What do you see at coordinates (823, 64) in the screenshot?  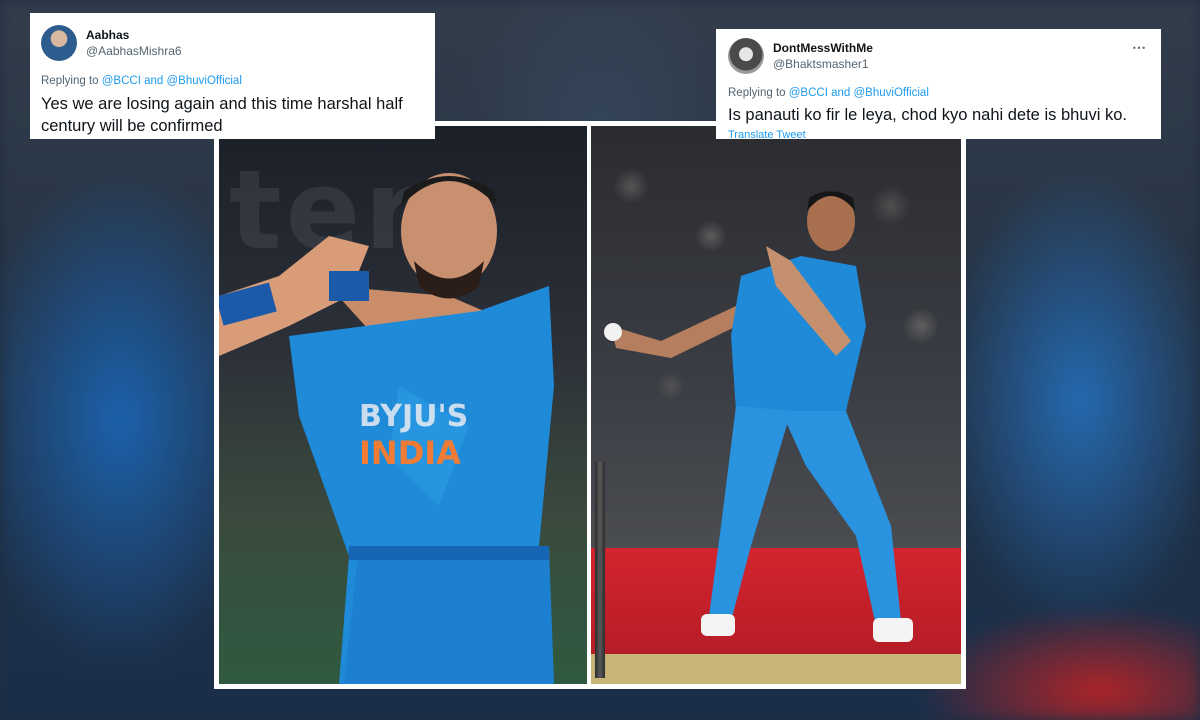 I see `user-handle: @Bhaktsmasher1` at bounding box center [823, 64].